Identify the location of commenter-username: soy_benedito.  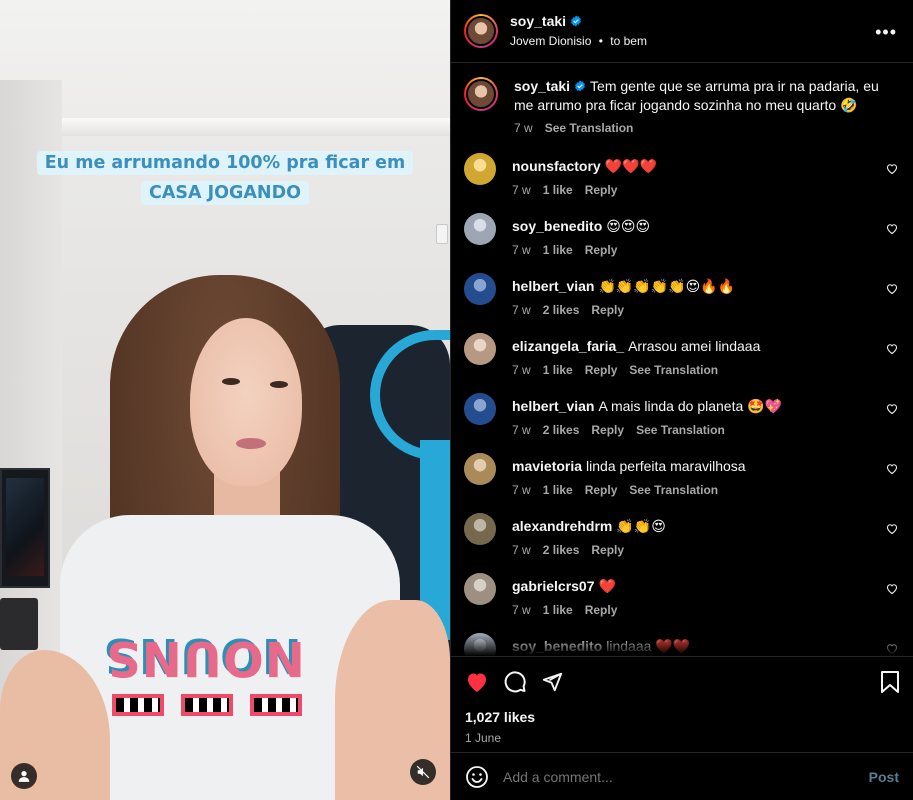
(557, 226).